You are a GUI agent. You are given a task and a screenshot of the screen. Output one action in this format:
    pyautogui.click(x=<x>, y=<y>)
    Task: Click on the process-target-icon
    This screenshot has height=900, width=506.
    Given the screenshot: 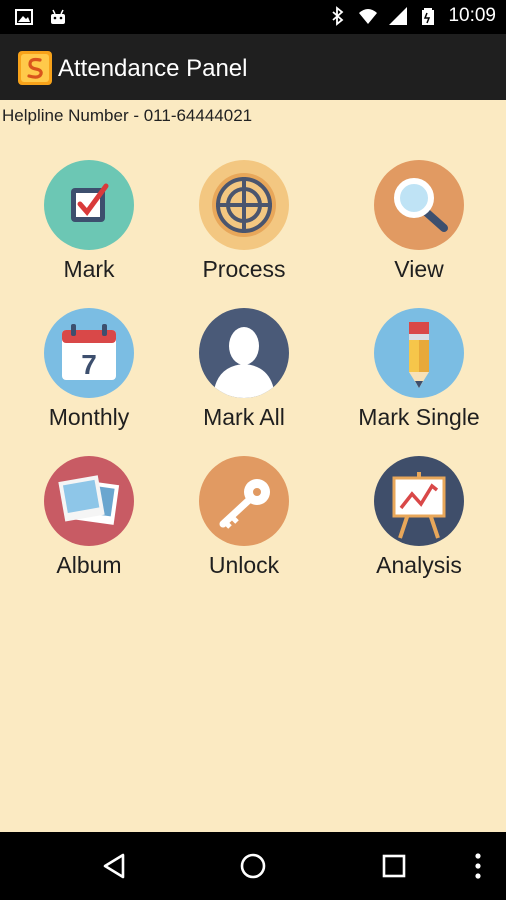 What is the action you would take?
    pyautogui.click(x=244, y=205)
    